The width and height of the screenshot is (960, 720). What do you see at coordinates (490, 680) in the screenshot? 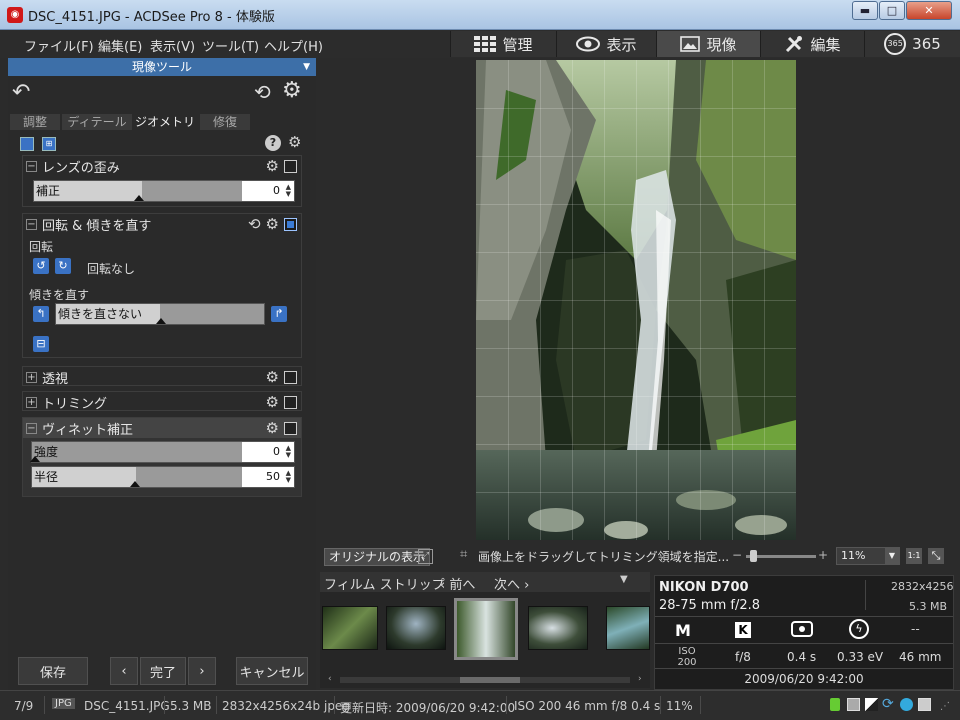
I see `filmstrip-scroll-thumb` at bounding box center [490, 680].